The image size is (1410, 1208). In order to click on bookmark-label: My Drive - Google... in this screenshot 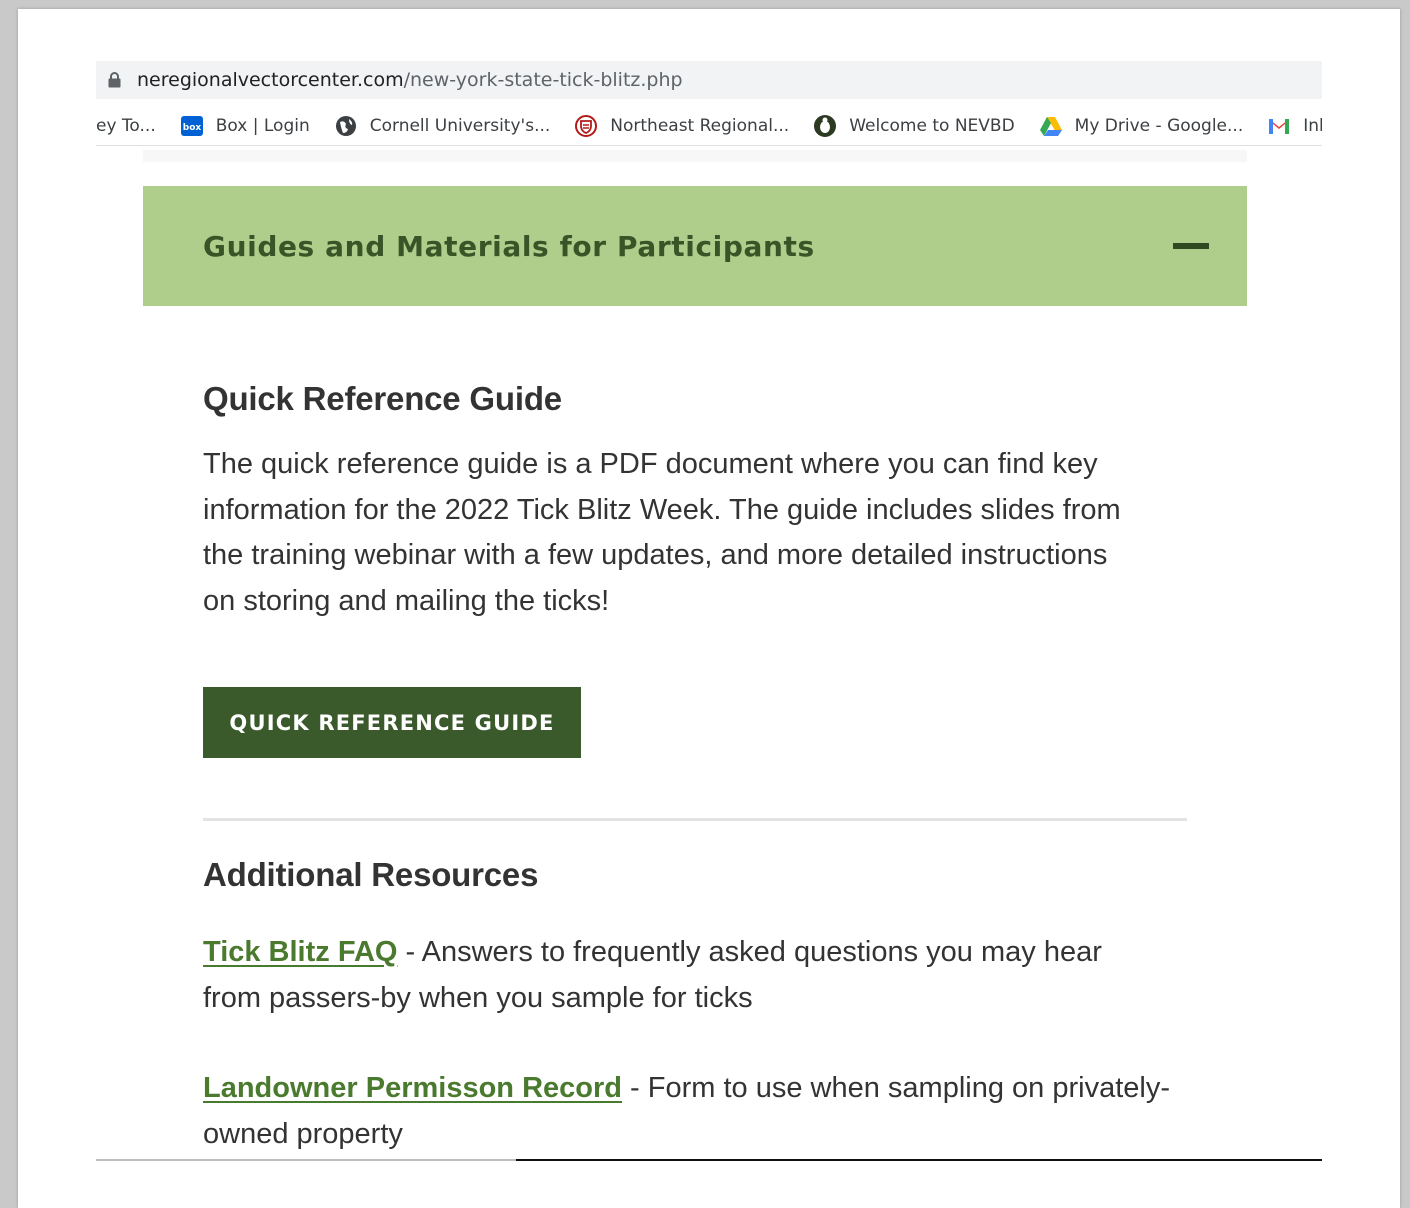, I will do `click(1159, 125)`.